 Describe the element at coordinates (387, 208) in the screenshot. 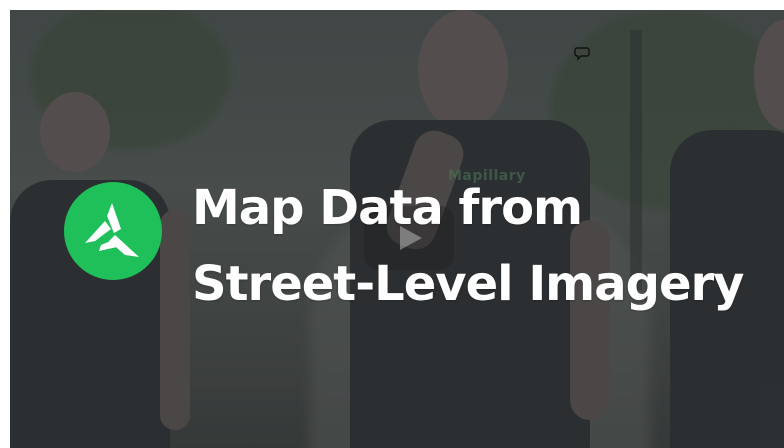

I see `video-title-line-1: Map Data from` at that location.